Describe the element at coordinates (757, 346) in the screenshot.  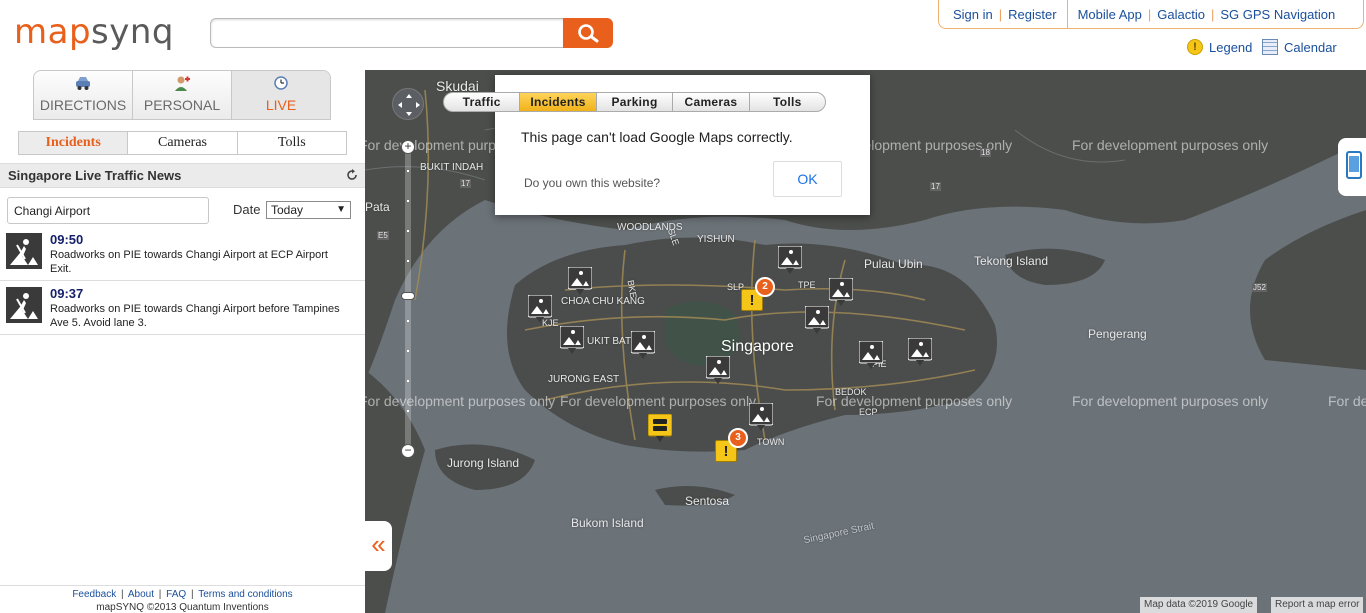
I see `place-label-singapore: Singapore` at that location.